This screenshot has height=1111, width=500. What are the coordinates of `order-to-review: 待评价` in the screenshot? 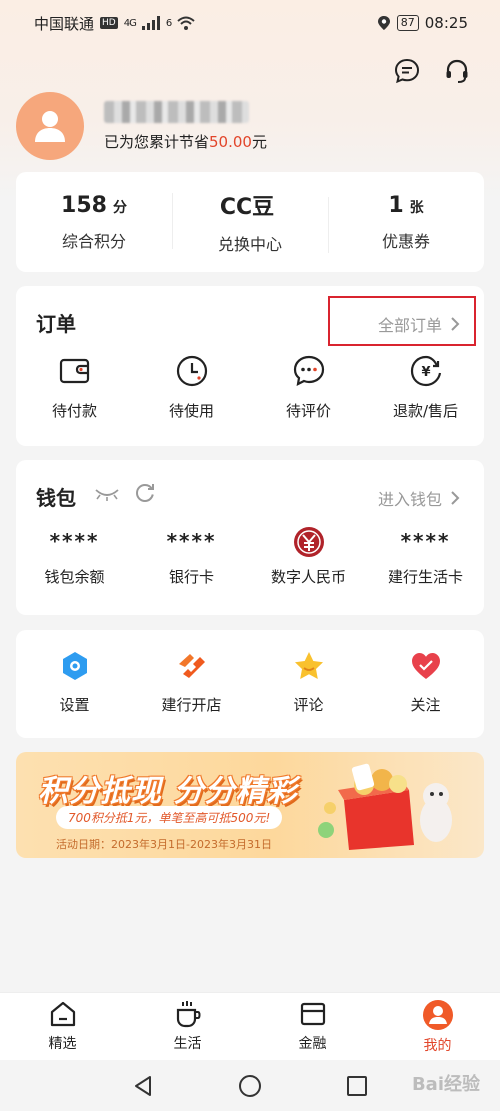 It's located at (308, 387).